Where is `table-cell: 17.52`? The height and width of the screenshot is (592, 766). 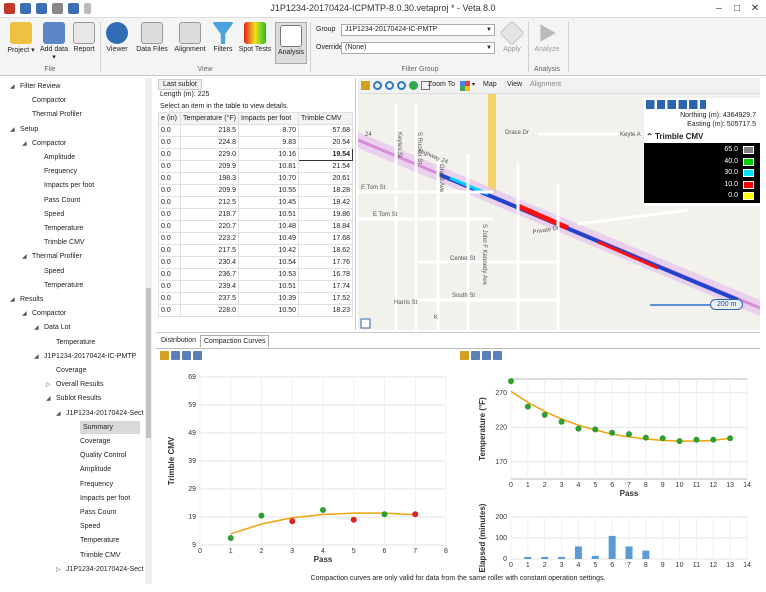 table-cell: 17.52 is located at coordinates (325, 298).